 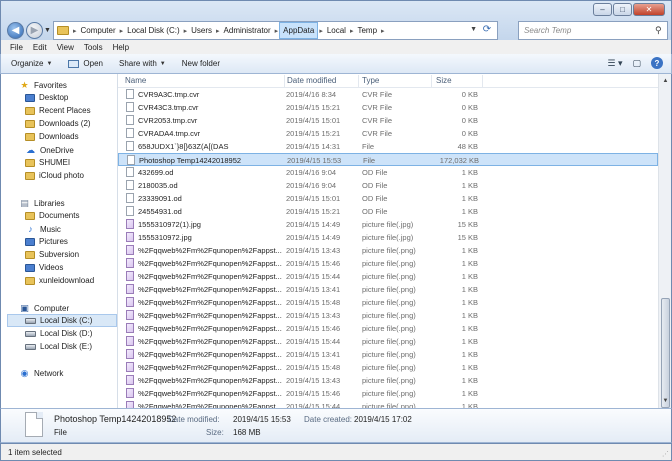 I want to click on scroll-up-icon: ▲, so click(x=665, y=81).